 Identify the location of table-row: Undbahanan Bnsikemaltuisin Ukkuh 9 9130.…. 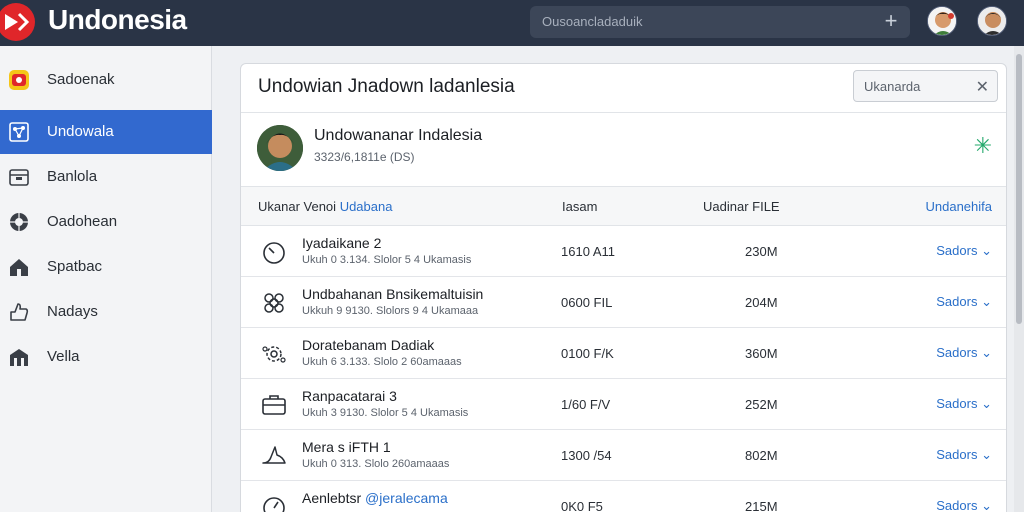
(623, 302).